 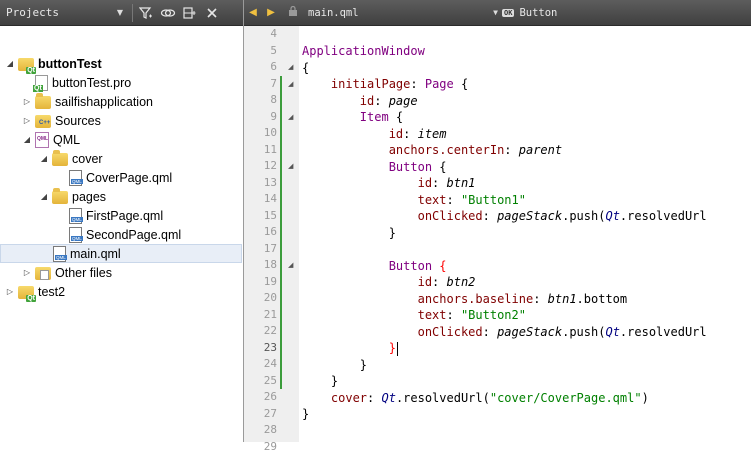 What do you see at coordinates (439, 166) in the screenshot?
I see `code-token: {` at bounding box center [439, 166].